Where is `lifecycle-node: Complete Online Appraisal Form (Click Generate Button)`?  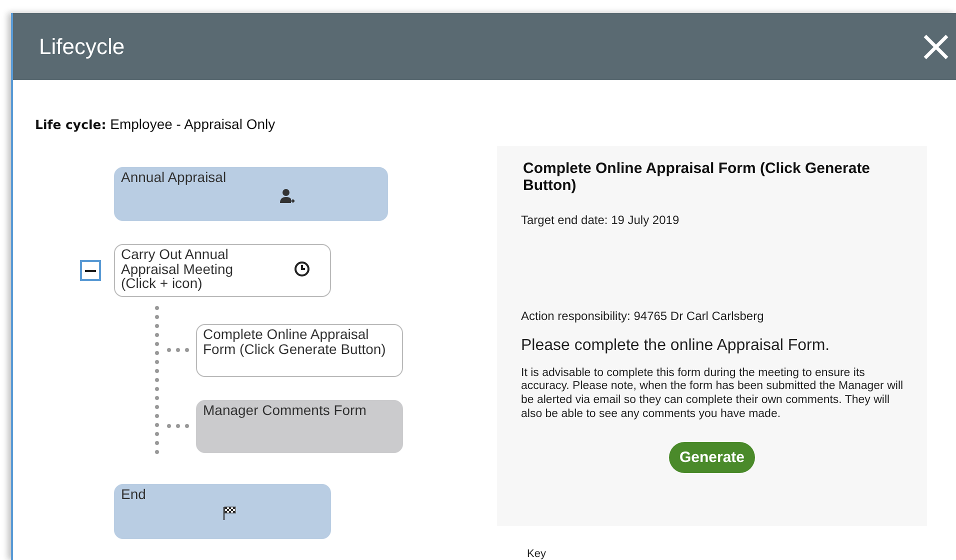
lifecycle-node: Complete Online Appraisal Form (Click Generate Button) is located at coordinates (299, 350).